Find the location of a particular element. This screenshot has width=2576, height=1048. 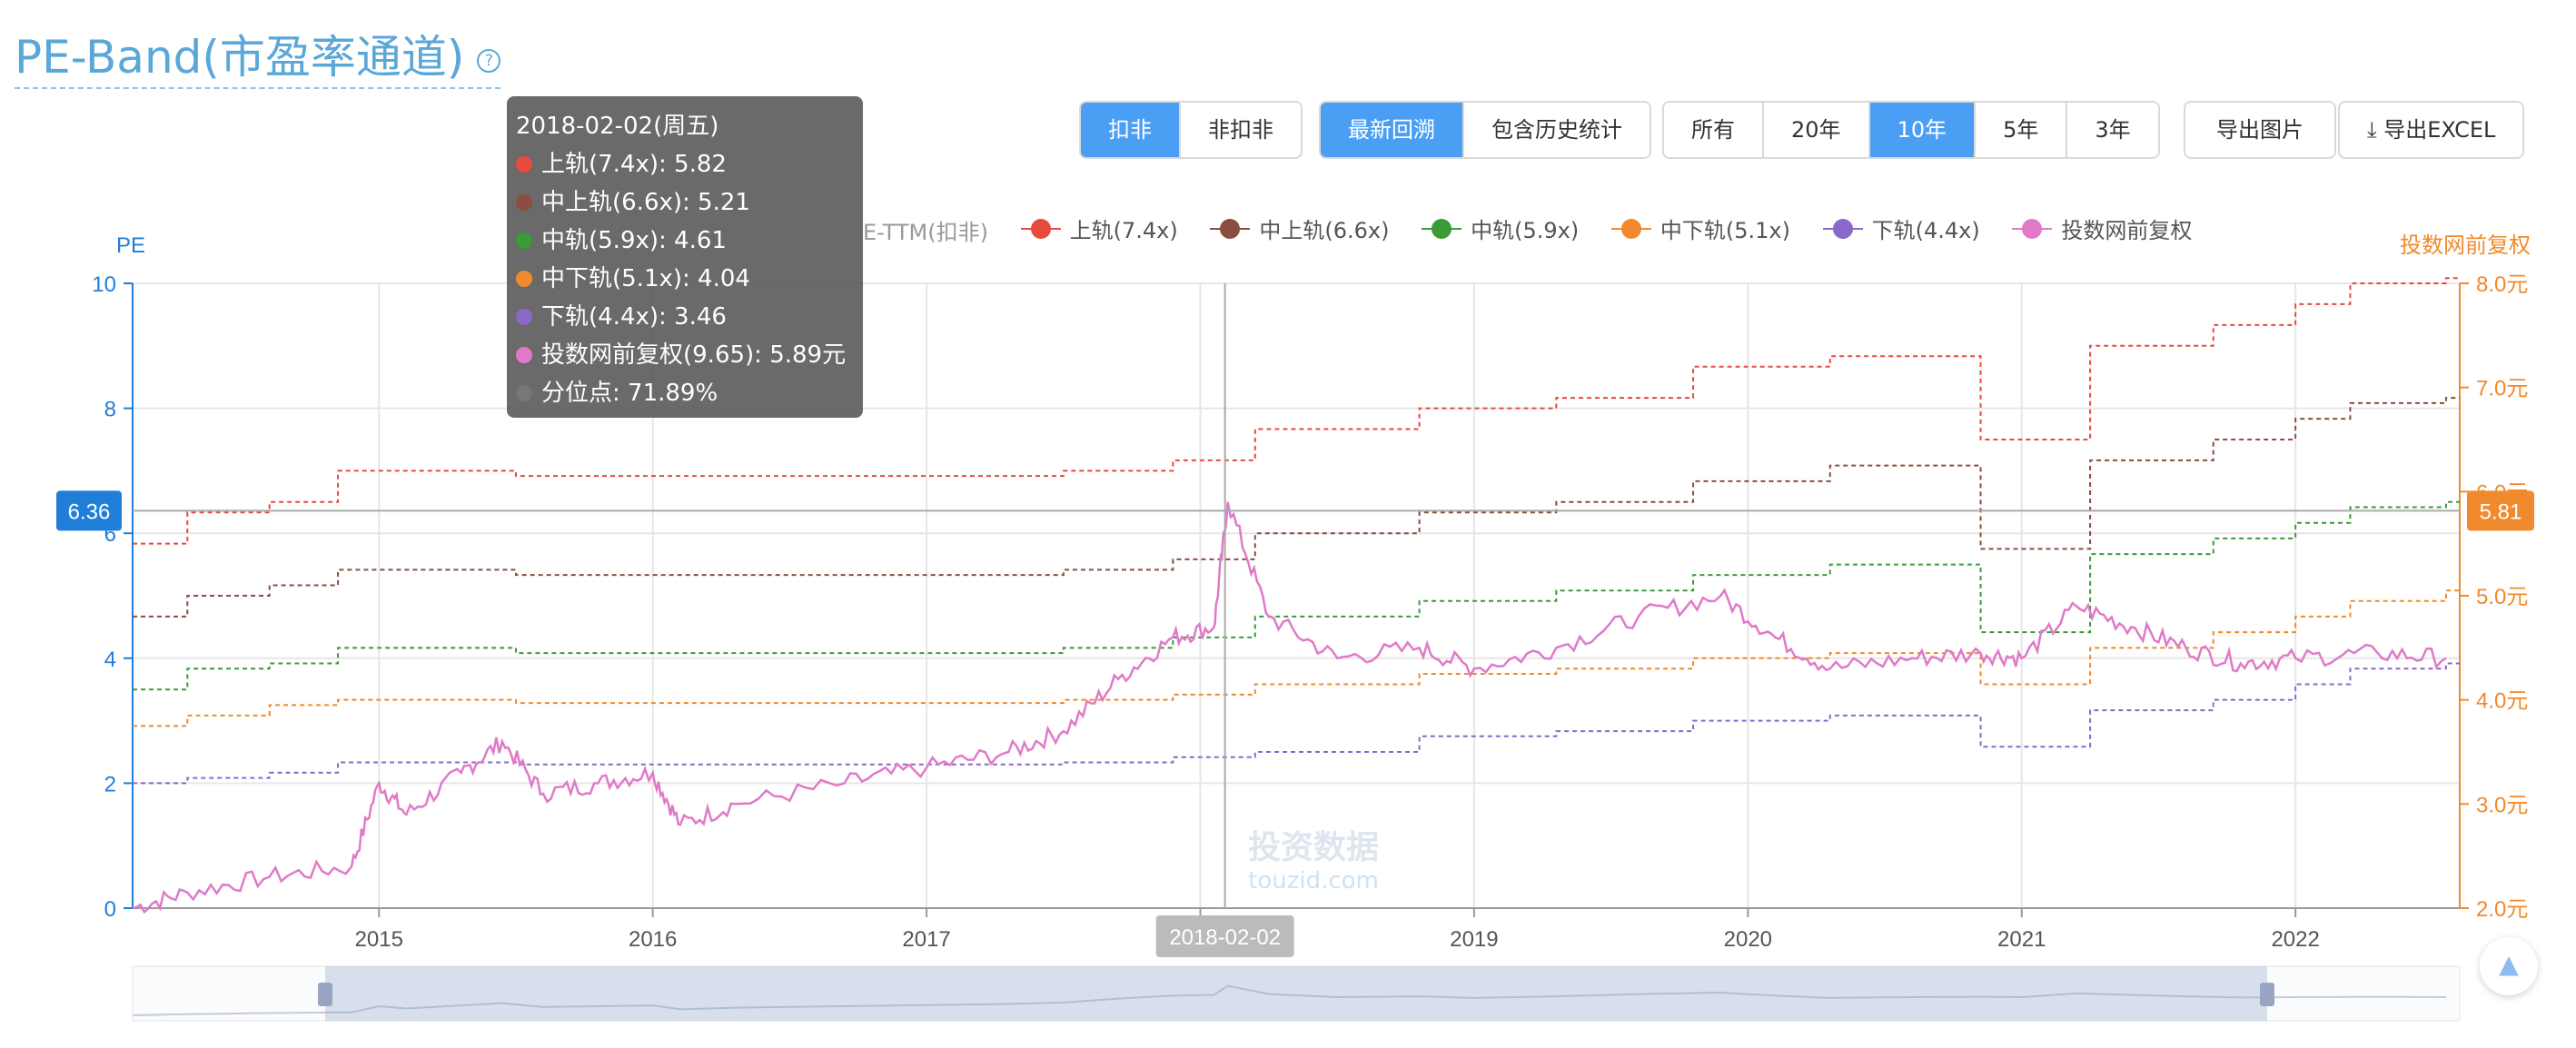

tooltip-text-lower: 下轨(4.4x): 3.46 is located at coordinates (634, 317).